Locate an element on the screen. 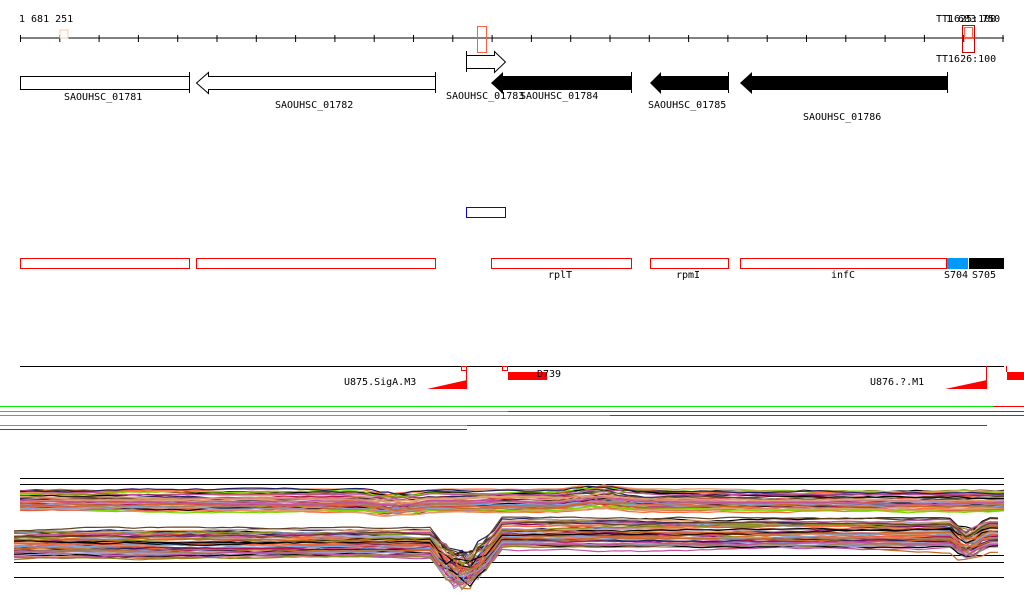 Image resolution: width=1024 pixels, height=611 pixels. promoter-U875 is located at coordinates (447, 377).